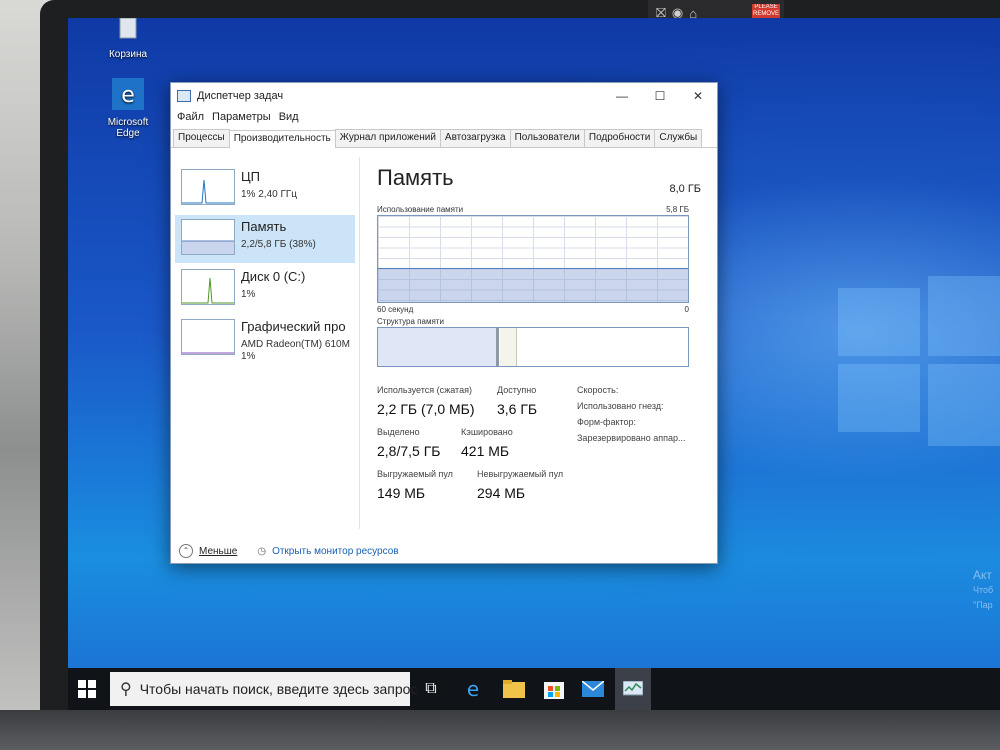  What do you see at coordinates (426, 409) in the screenshot?
I see `in-use-value: 2,2 ГБ (7,0 МБ)` at bounding box center [426, 409].